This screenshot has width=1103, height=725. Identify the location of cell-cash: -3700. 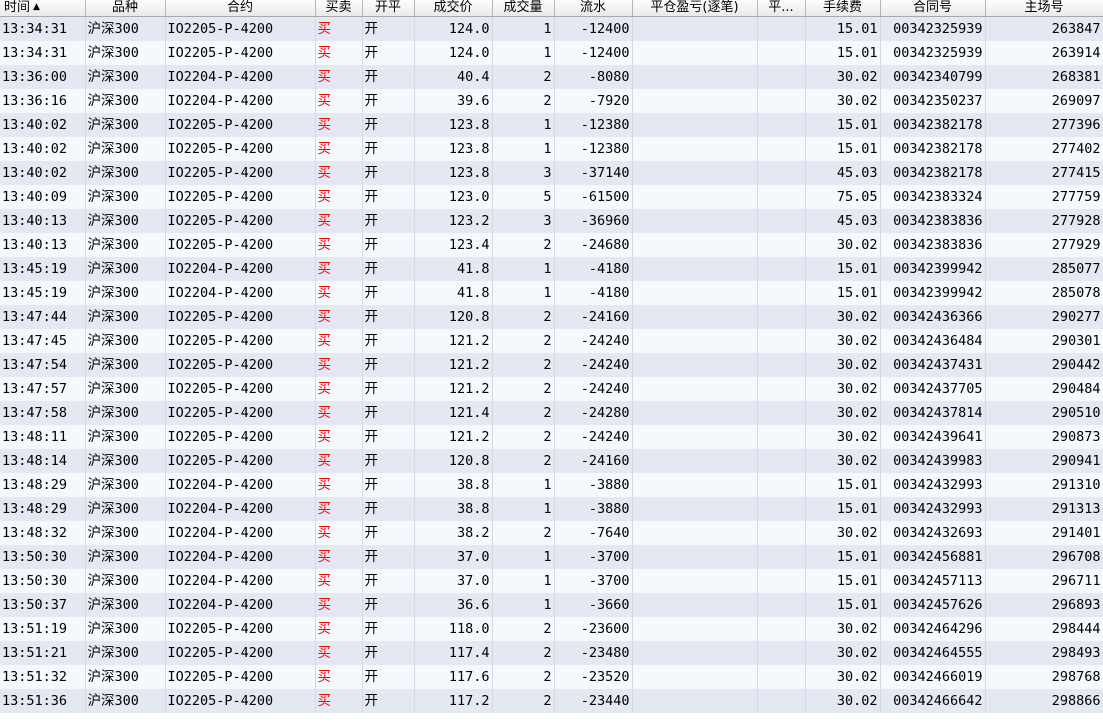
(593, 556).